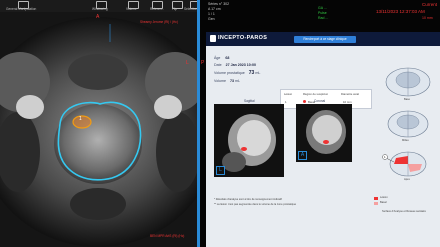  I want to click on tool-flip: Flip, so click(174, 9).